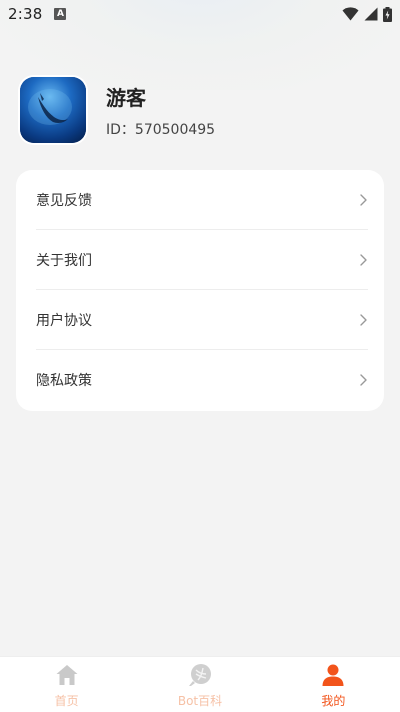 This screenshot has width=400, height=712. I want to click on profile-id: ID：570500495, so click(161, 129).